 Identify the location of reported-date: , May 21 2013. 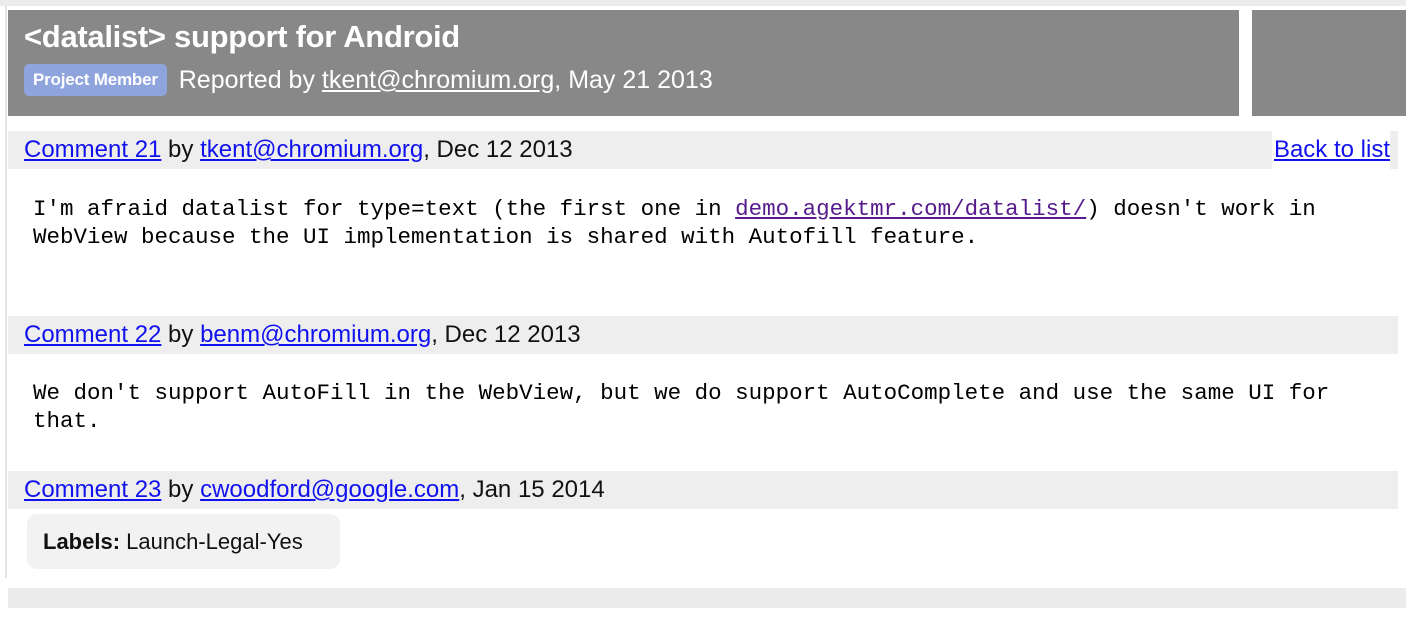
(633, 80).